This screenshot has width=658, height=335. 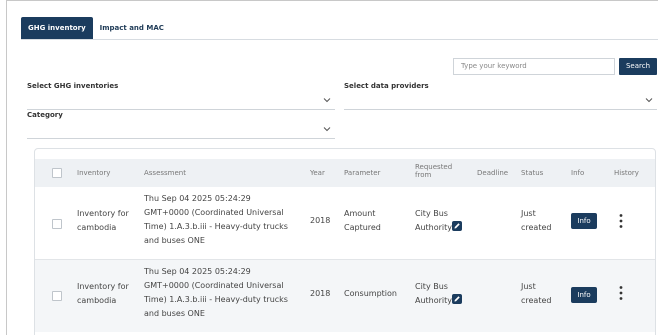 I want to click on category-select, so click(x=181, y=130).